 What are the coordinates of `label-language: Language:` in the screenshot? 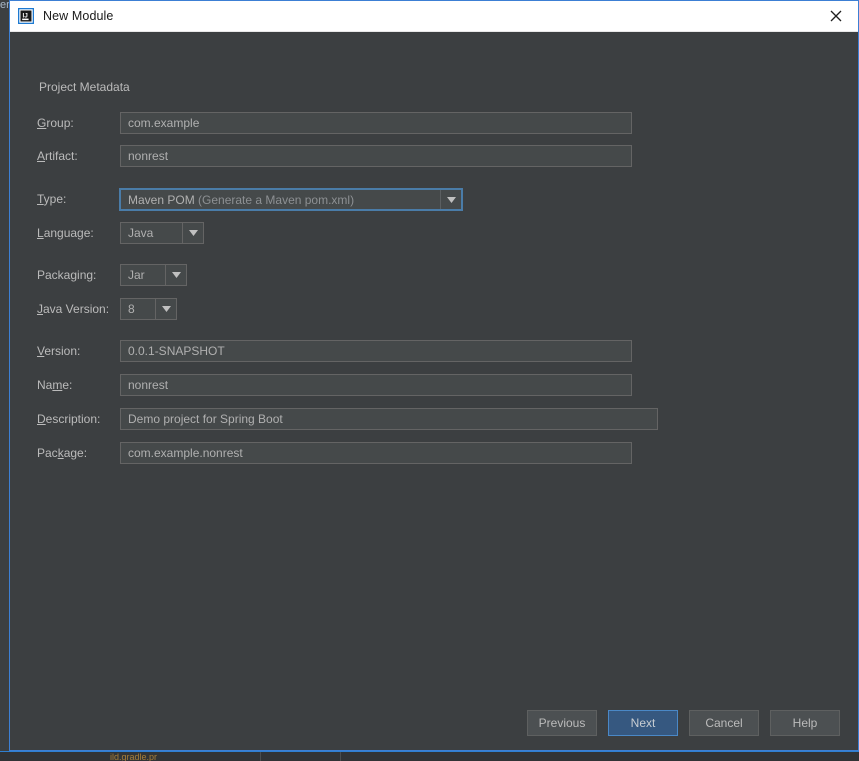 It's located at (65, 233).